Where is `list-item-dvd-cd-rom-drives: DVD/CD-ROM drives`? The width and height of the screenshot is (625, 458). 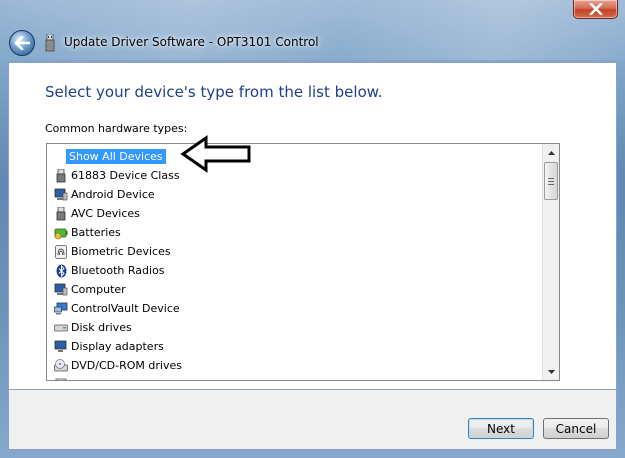
list-item-dvd-cd-rom-drives: DVD/CD-ROM drives is located at coordinates (294, 365).